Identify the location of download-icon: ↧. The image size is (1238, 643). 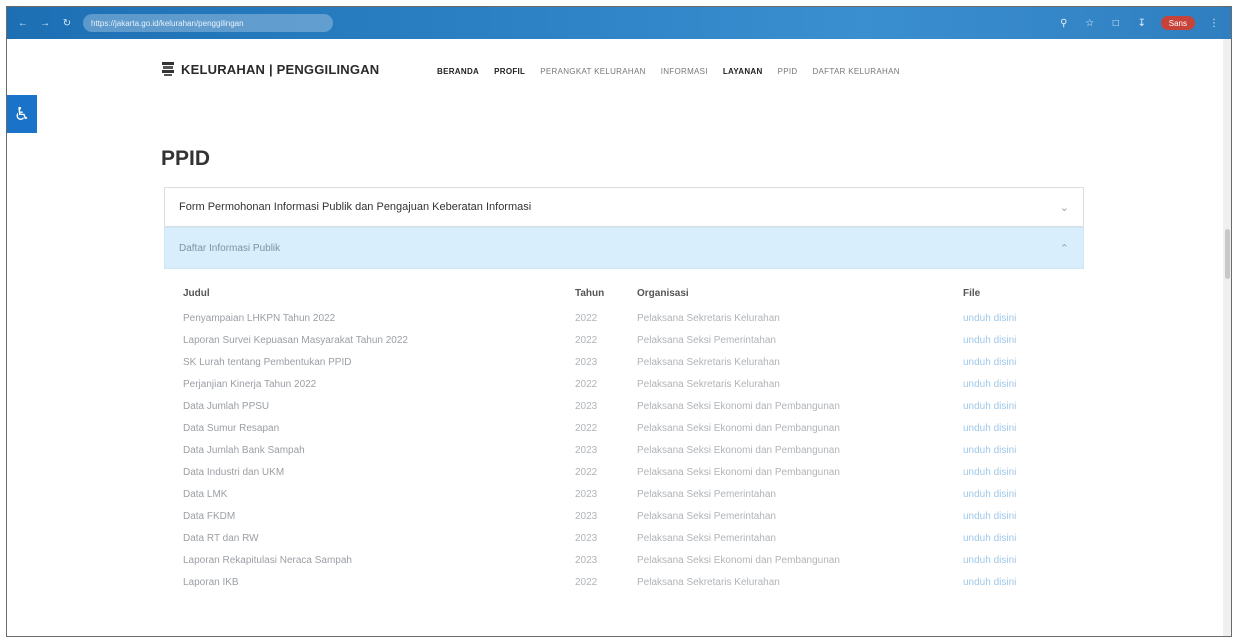
(1142, 23).